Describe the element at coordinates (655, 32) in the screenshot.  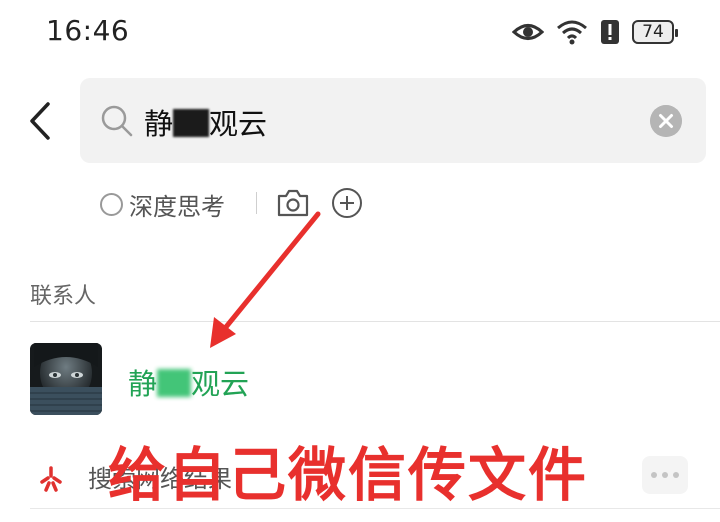
I see `battery-icon: 74` at that location.